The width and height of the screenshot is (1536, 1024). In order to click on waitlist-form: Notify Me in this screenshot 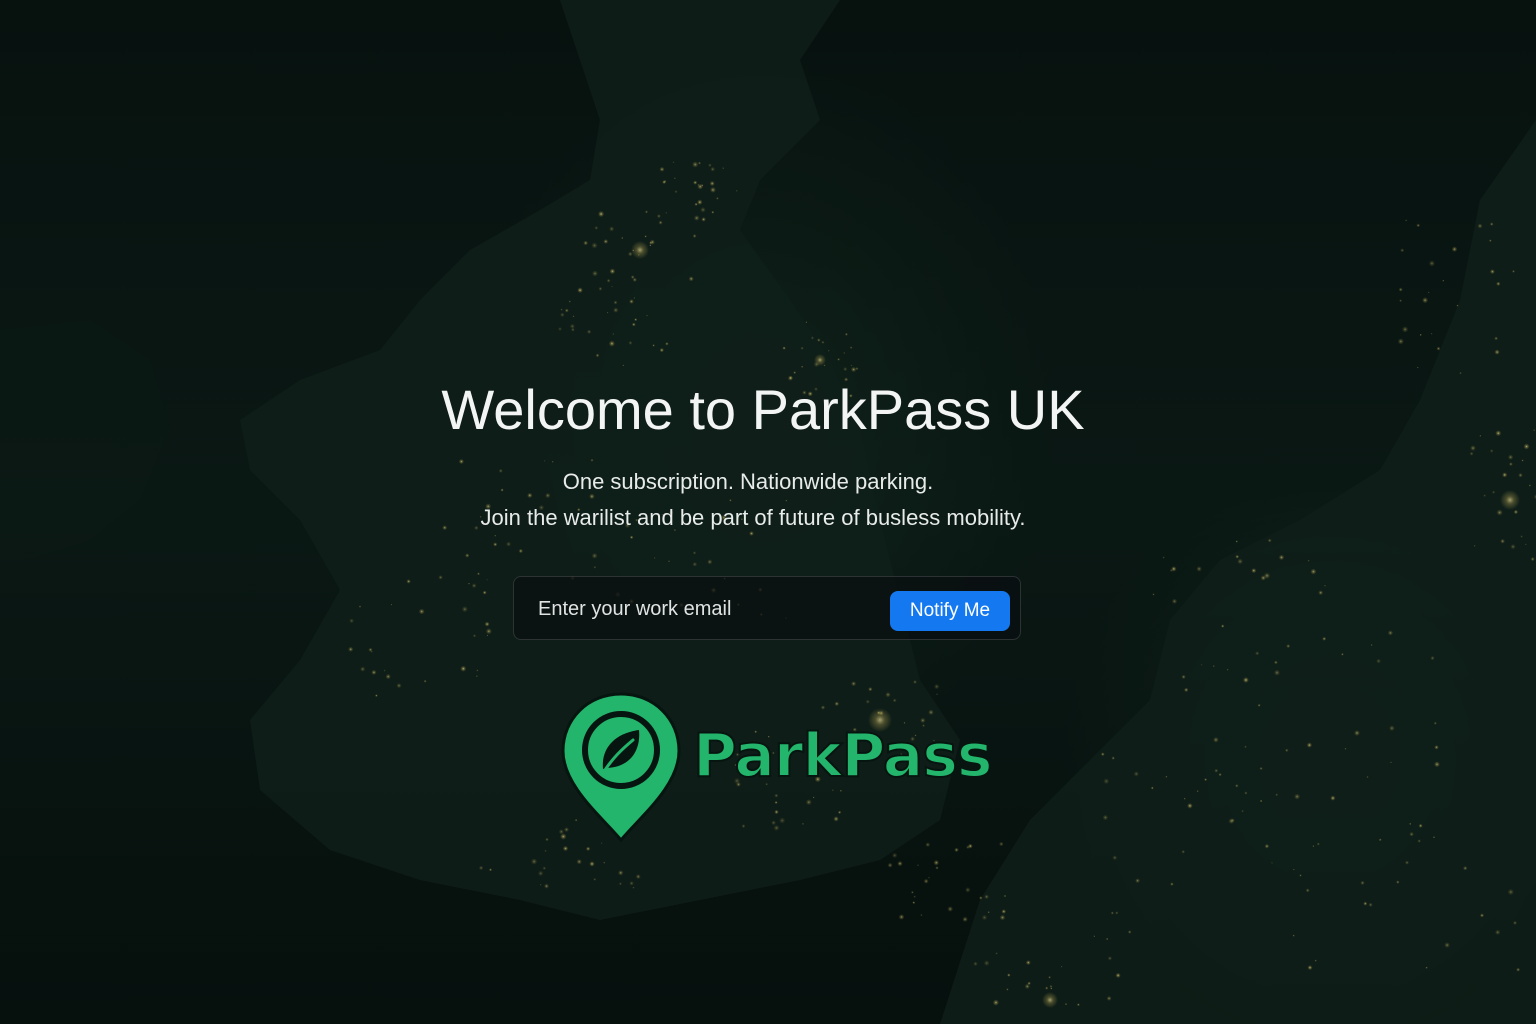, I will do `click(767, 608)`.